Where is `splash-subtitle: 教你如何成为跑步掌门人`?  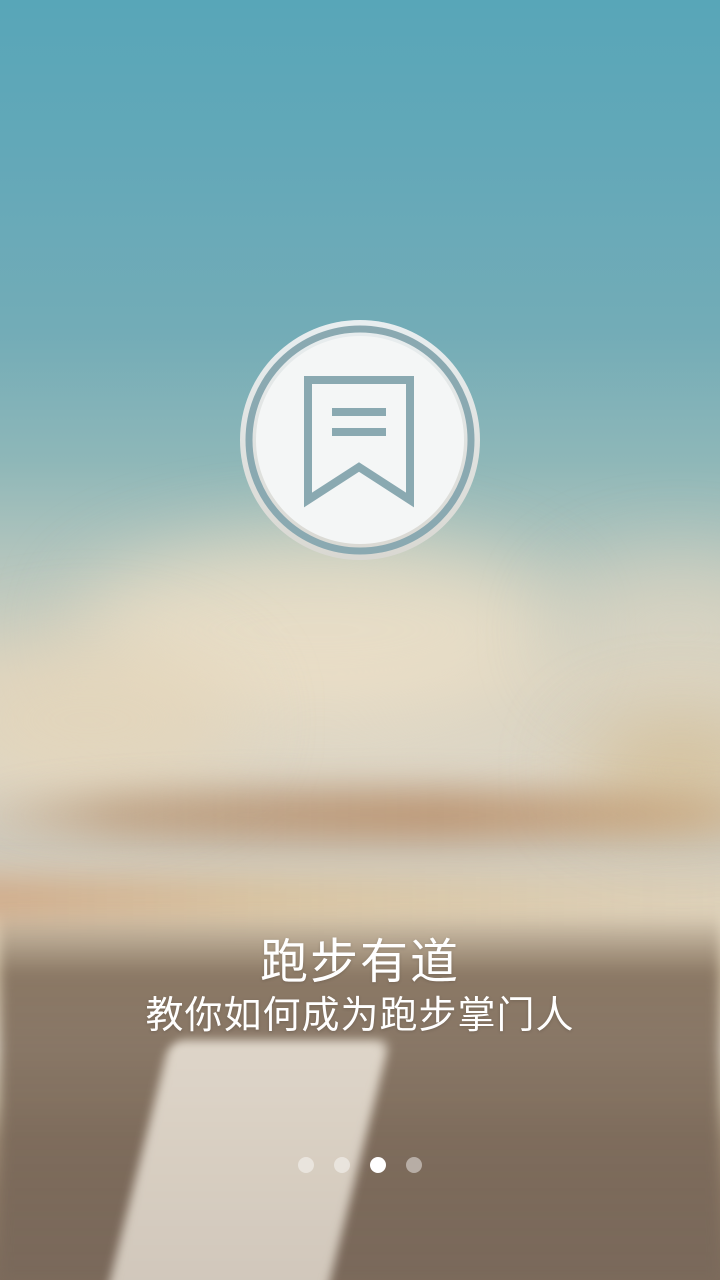
splash-subtitle: 教你如何成为跑步掌门人 is located at coordinates (360, 1015).